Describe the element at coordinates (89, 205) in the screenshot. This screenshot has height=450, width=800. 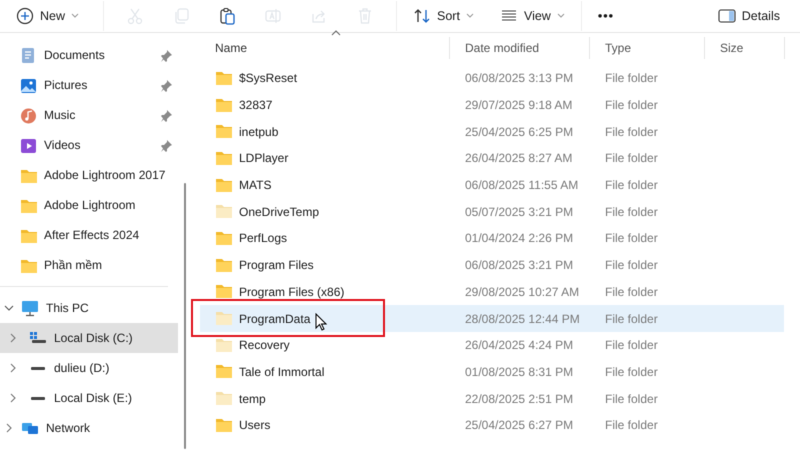
I see `sidebar-item: Adobe Lightroom` at that location.